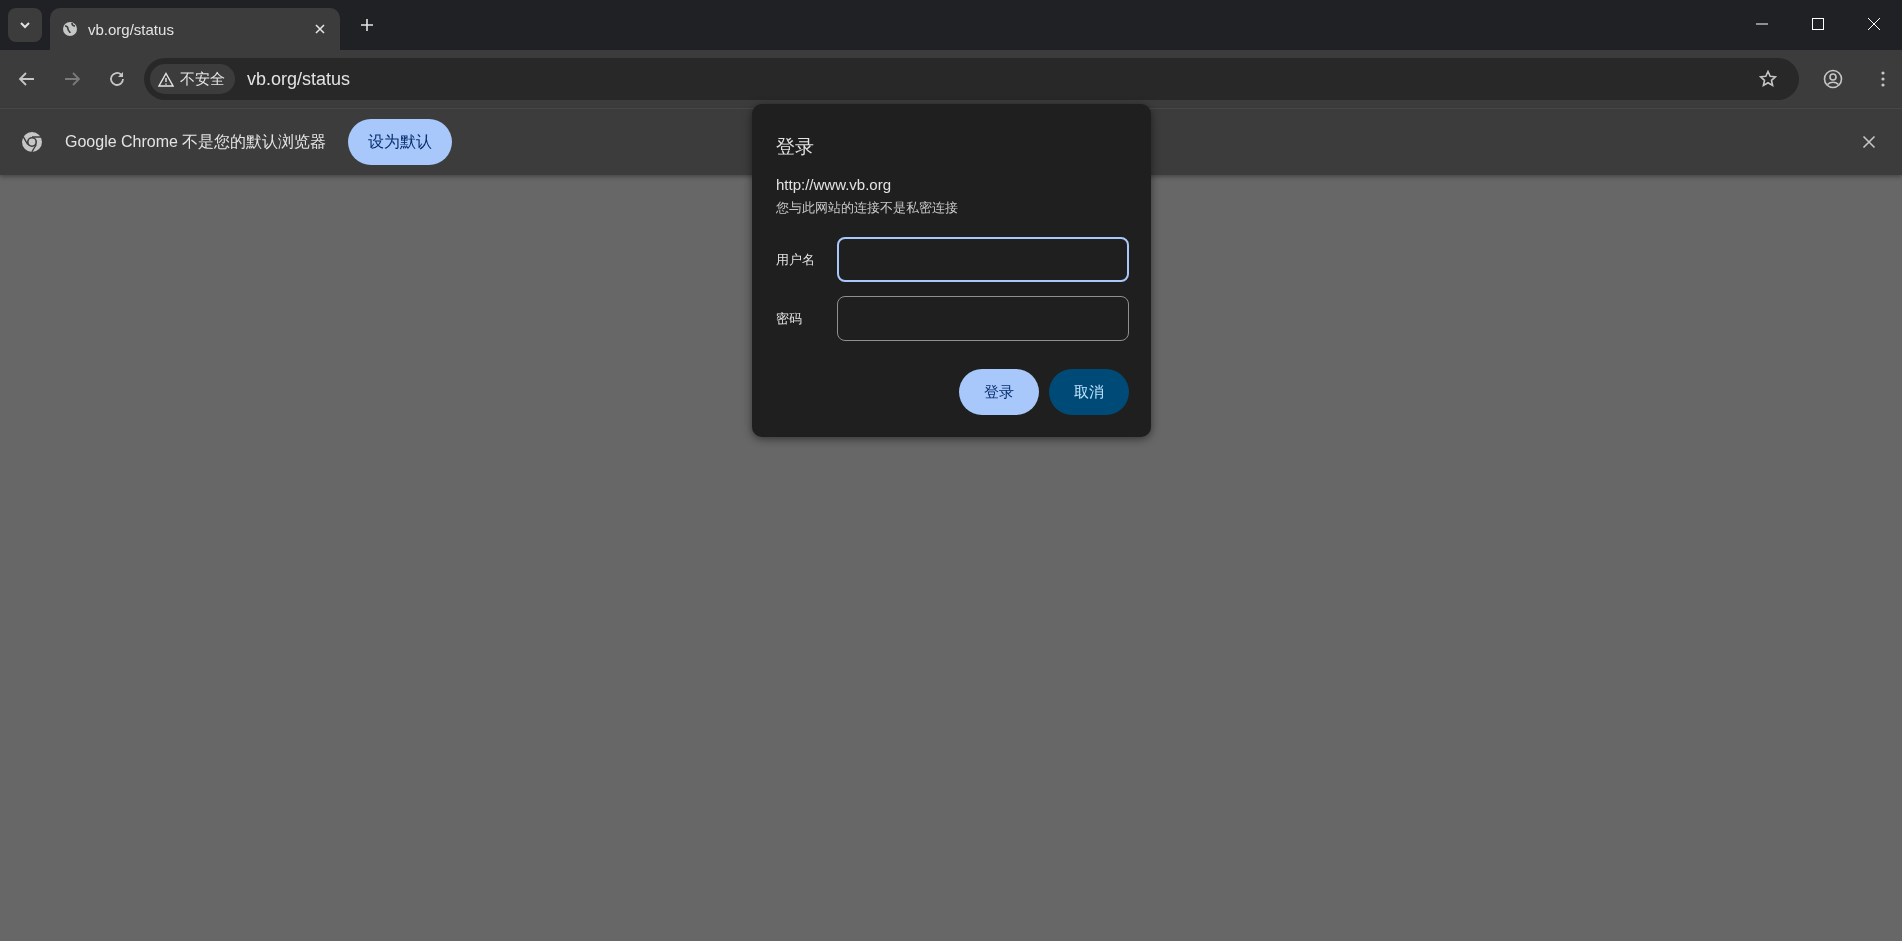 This screenshot has height=941, width=1902. I want to click on maximize-icon, so click(1818, 24).